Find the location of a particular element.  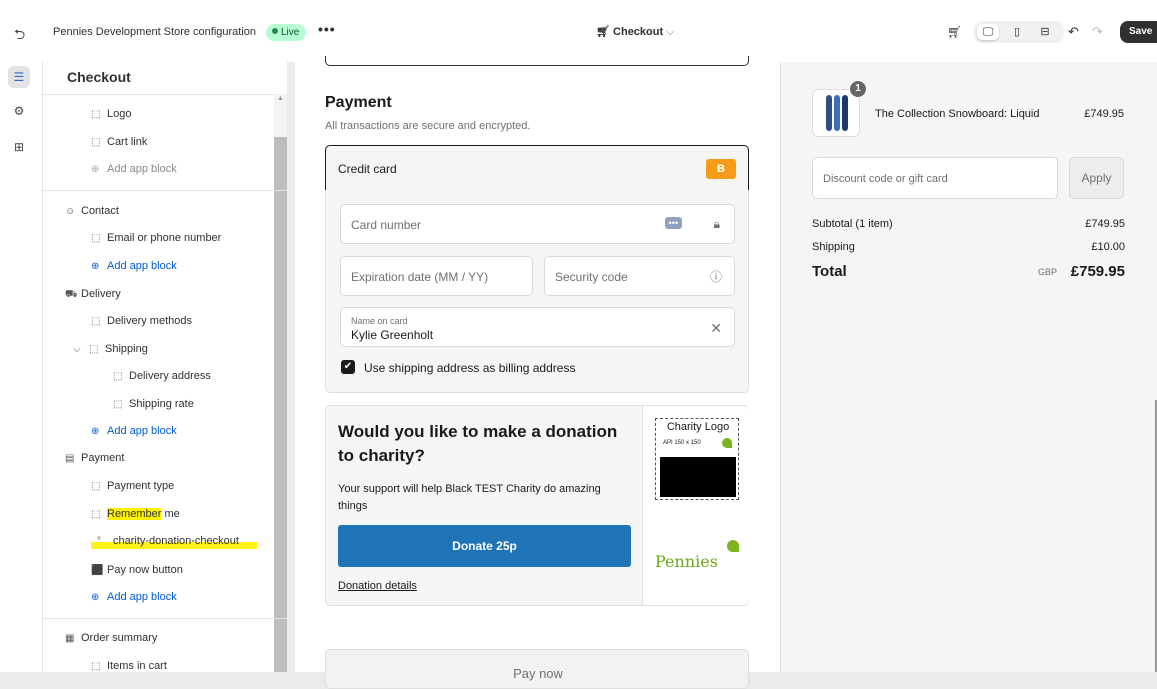

chevron-down-icon: ⌵ is located at coordinates (80, 349).